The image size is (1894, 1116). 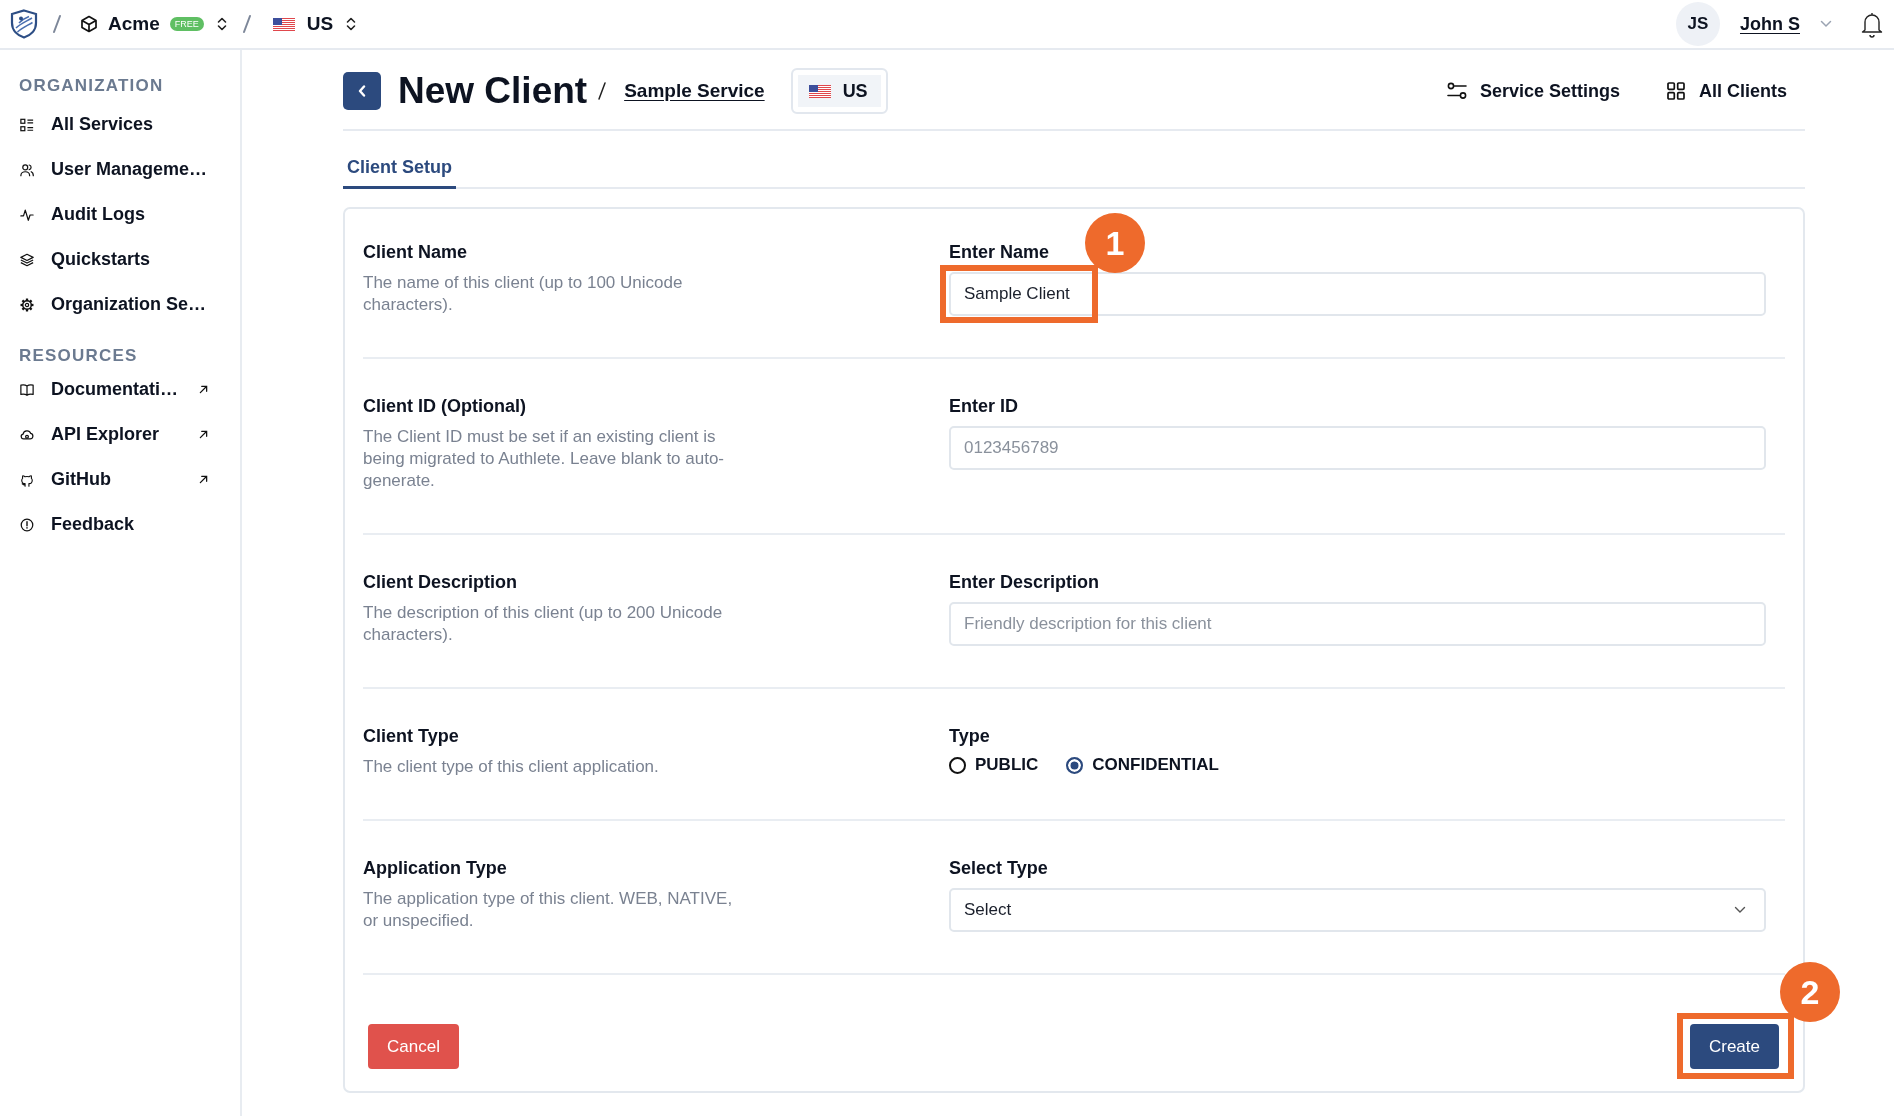 What do you see at coordinates (1115, 243) in the screenshot?
I see `step-number-marker: 1` at bounding box center [1115, 243].